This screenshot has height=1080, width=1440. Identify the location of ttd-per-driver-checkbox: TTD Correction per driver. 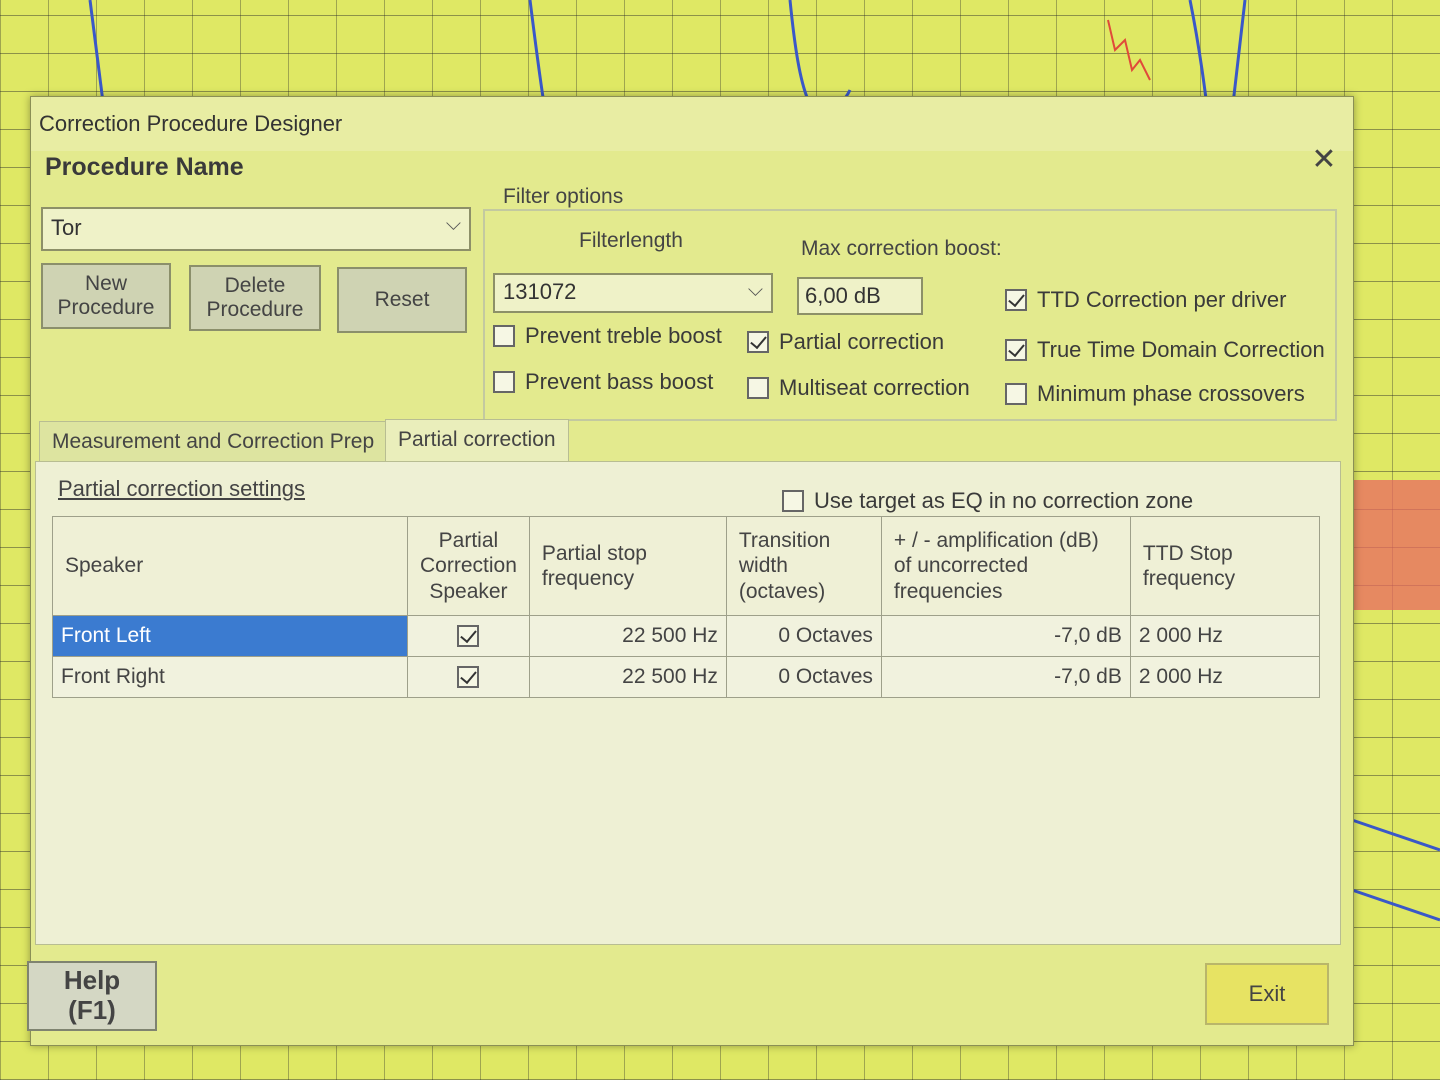
(1145, 300).